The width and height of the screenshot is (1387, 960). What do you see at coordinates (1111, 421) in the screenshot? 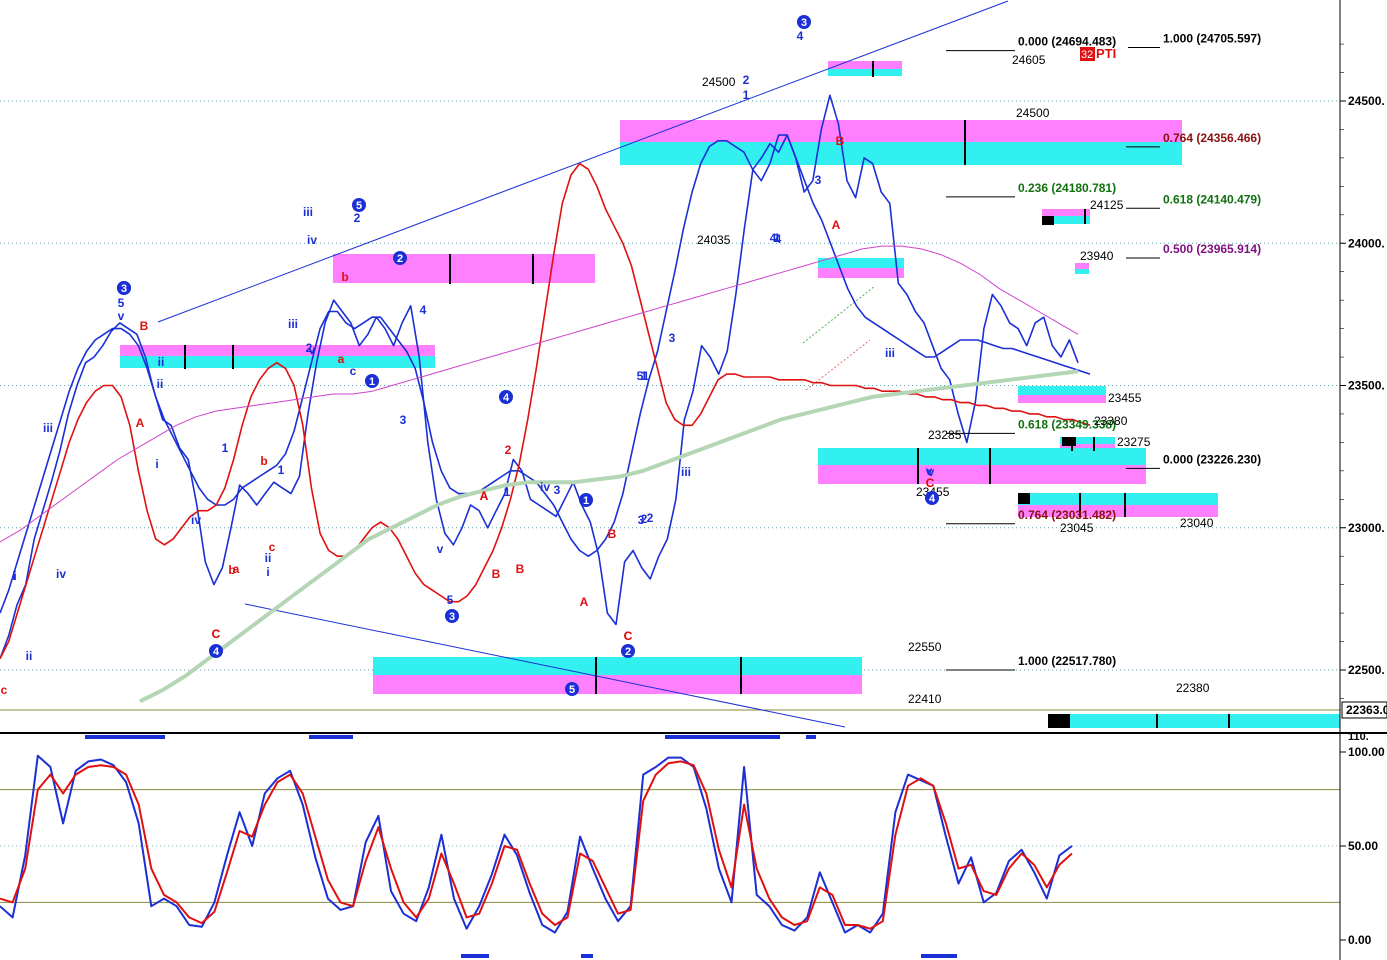
I see `price-label: 23380` at bounding box center [1111, 421].